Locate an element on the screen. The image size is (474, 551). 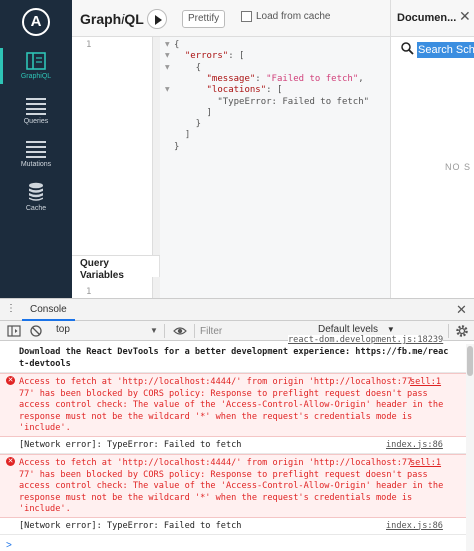
tab-console: Console is located at coordinates (48, 310).